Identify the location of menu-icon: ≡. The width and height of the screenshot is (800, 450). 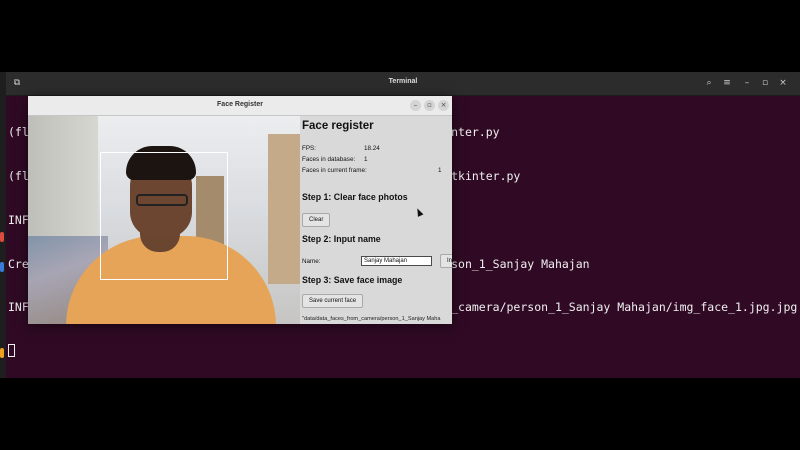
(727, 83).